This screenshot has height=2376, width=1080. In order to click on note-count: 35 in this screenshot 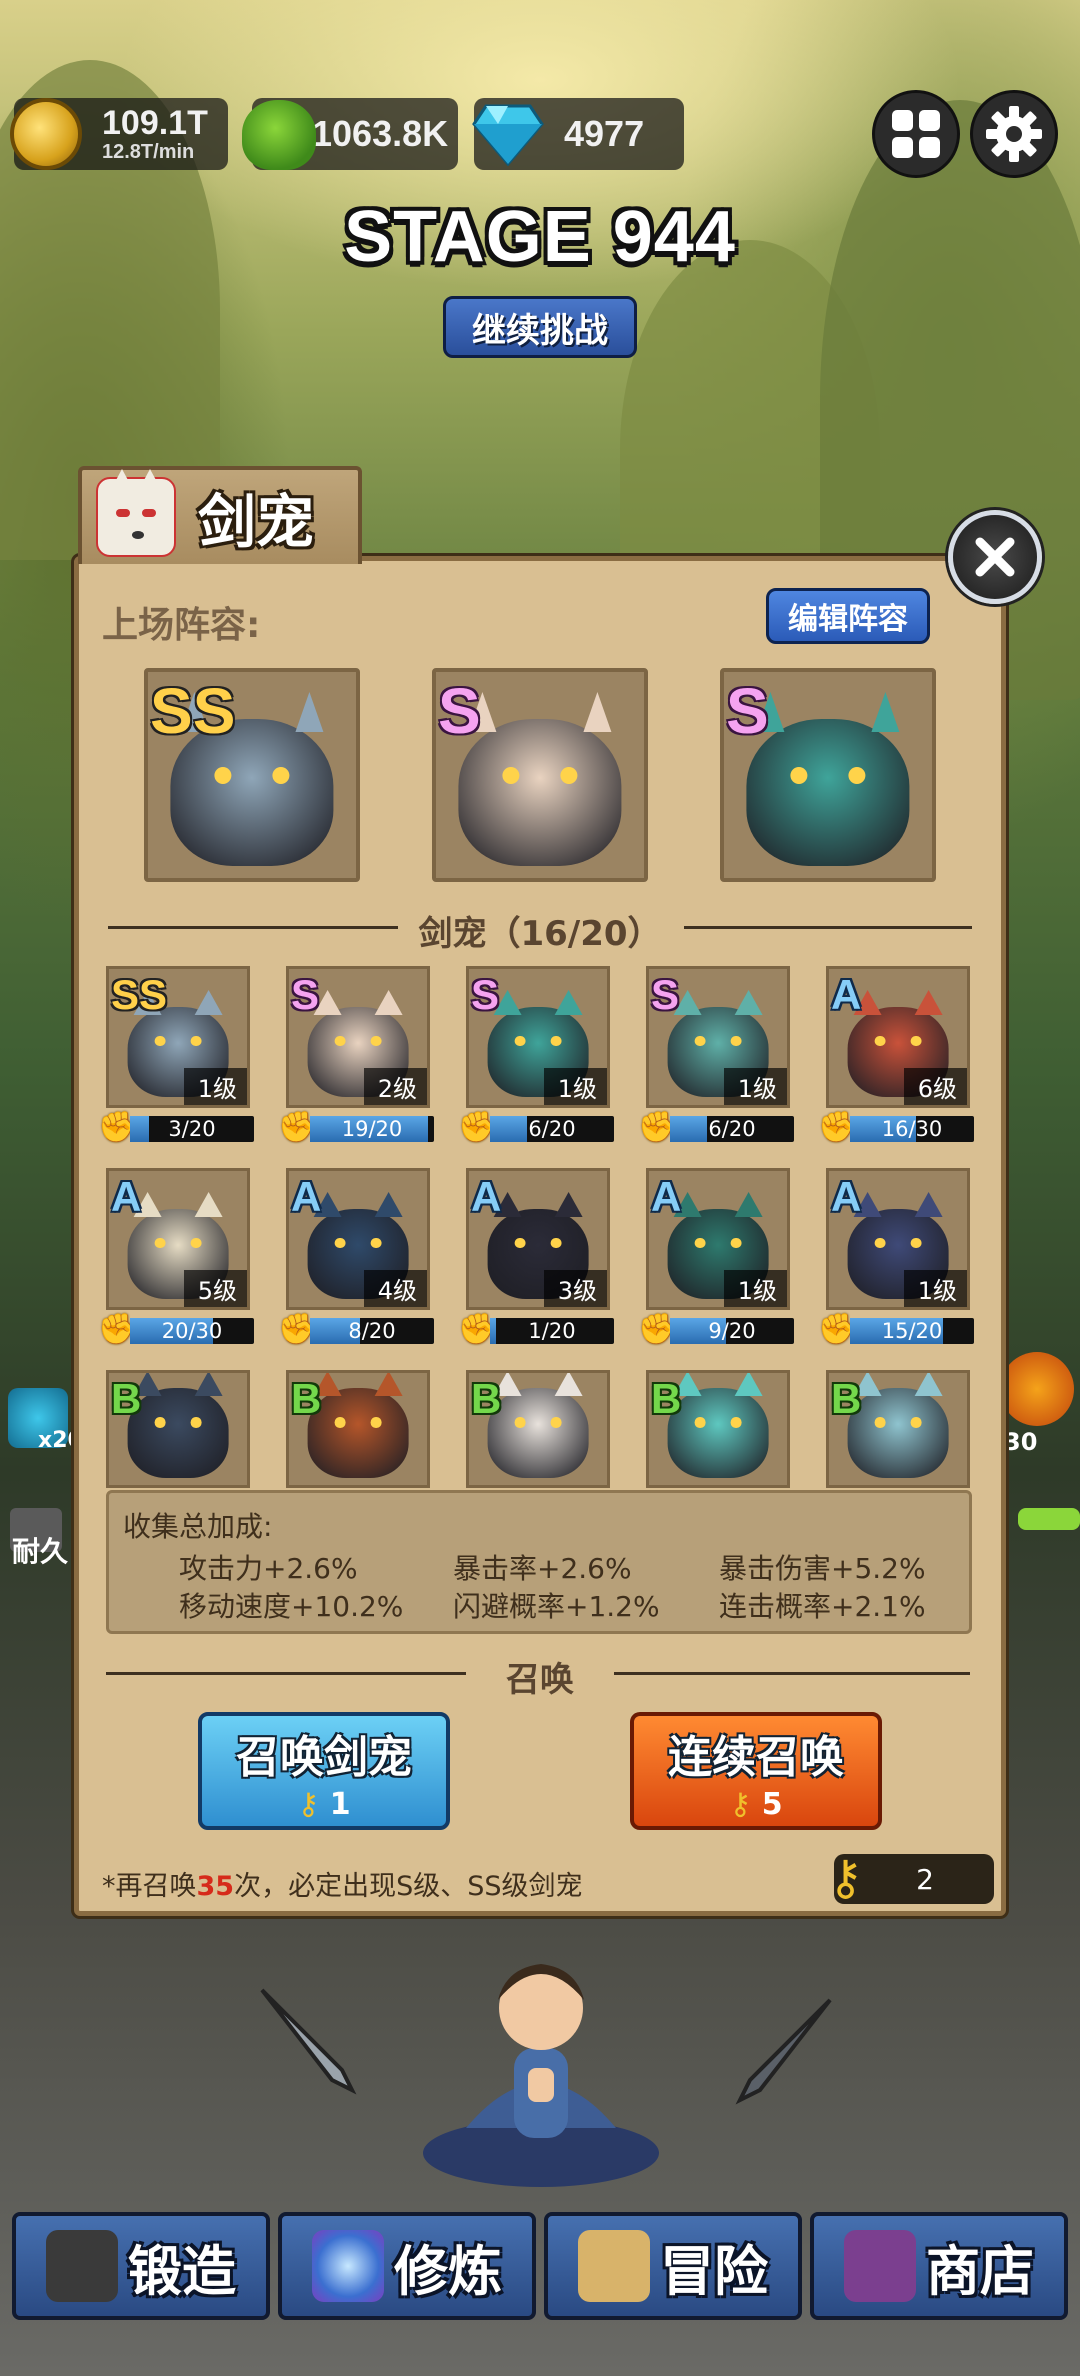, I will do `click(215, 1886)`.